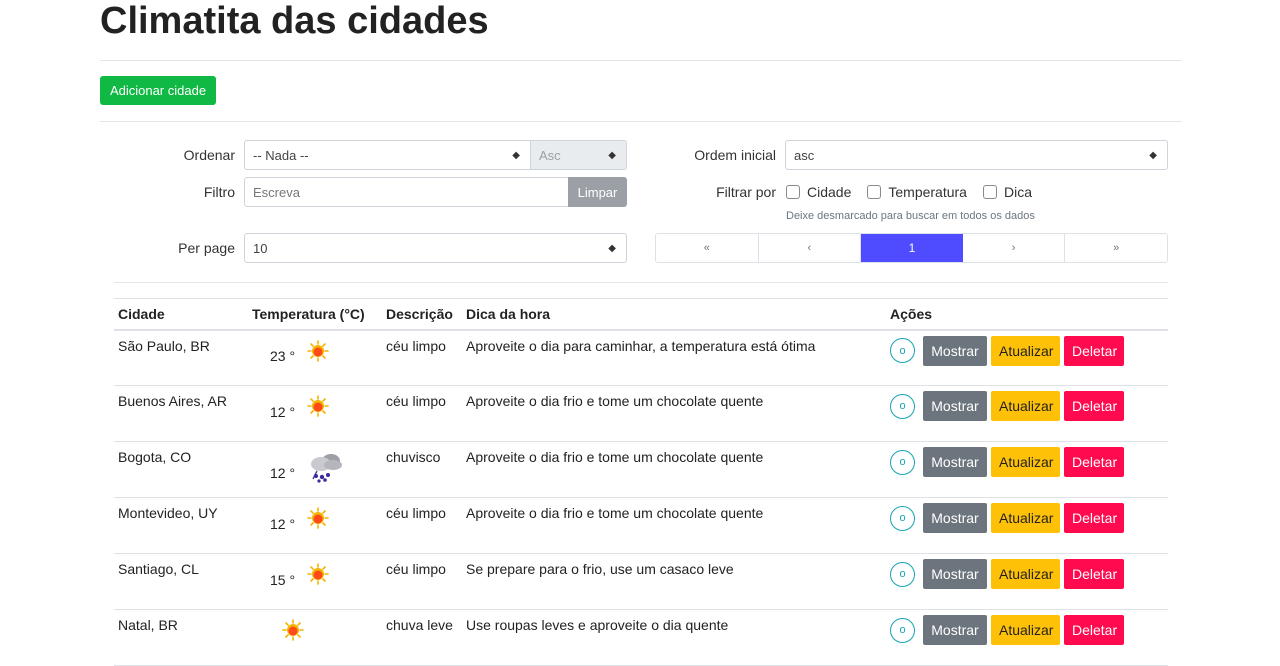 Image resolution: width=1280 pixels, height=666 pixels. I want to click on city-cell: Santiago, CL, so click(181, 581).